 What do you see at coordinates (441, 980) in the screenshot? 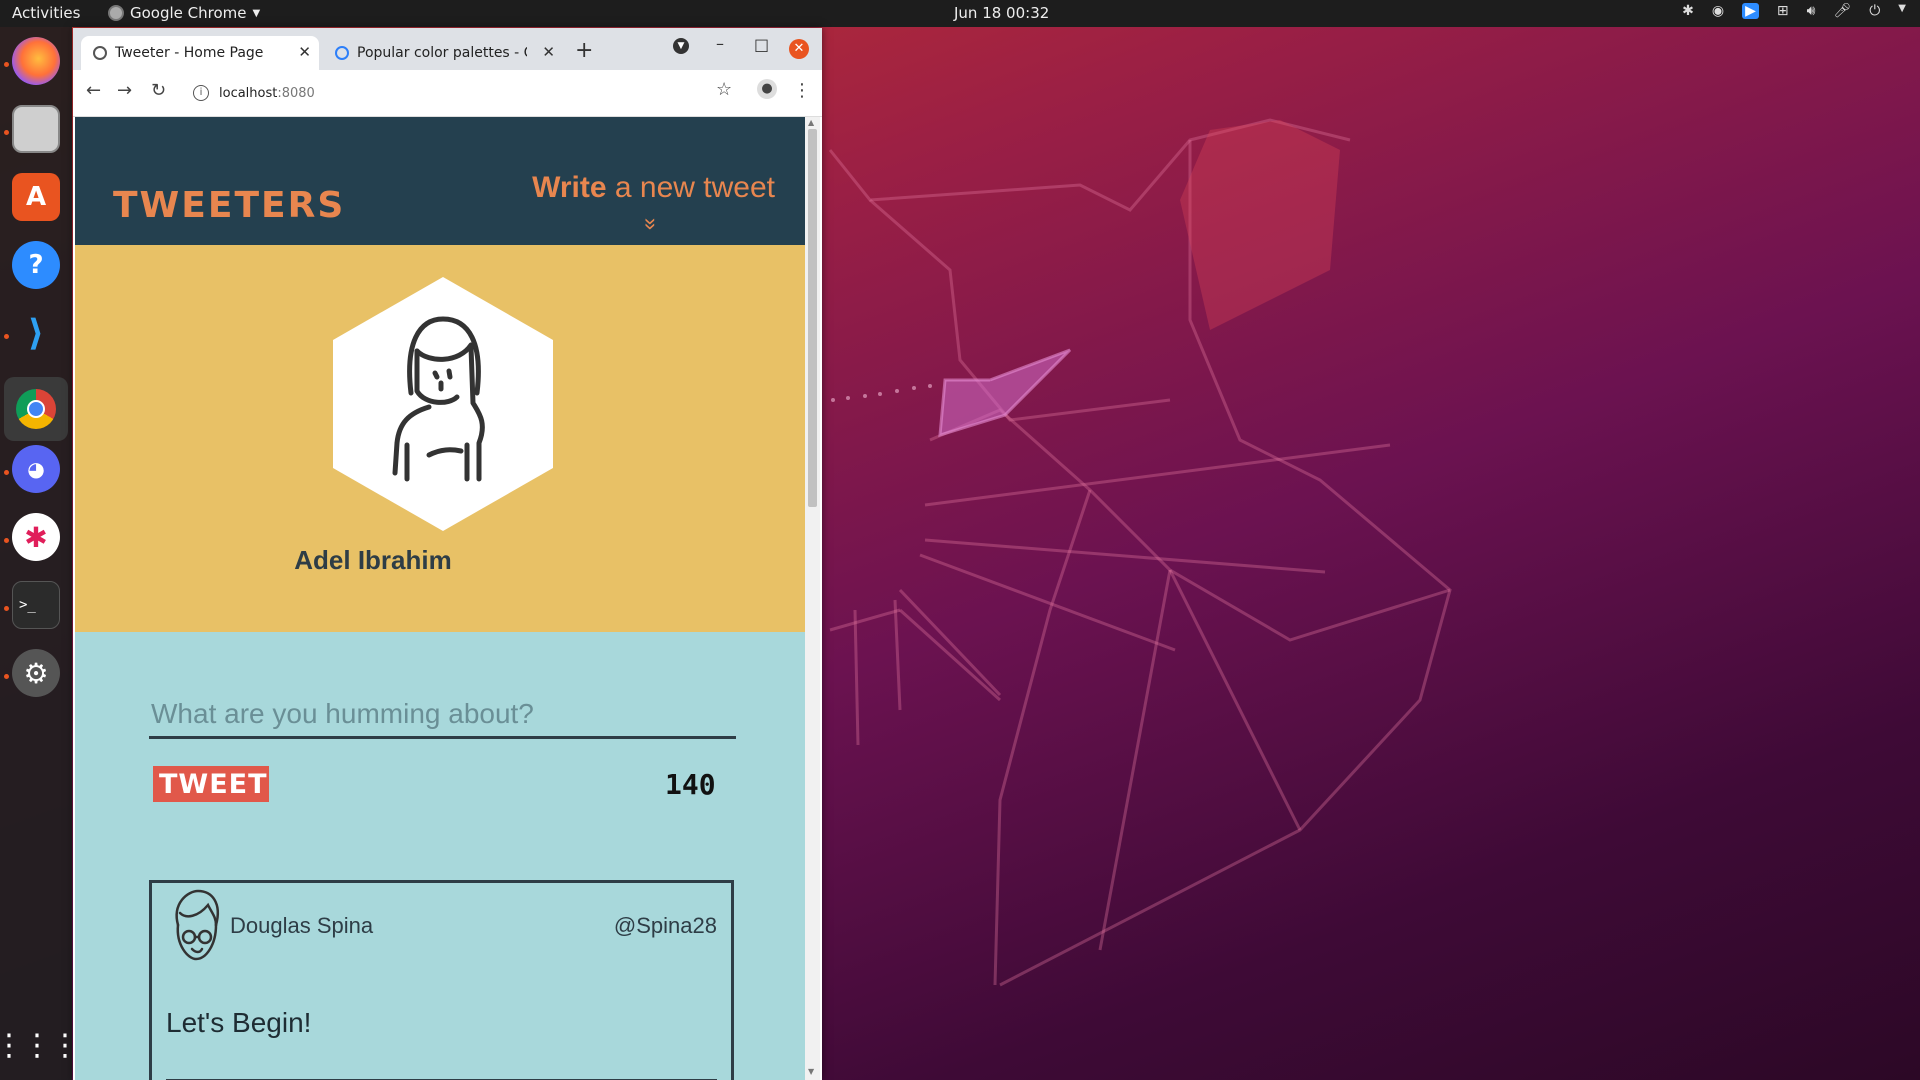
I see `tweet-card: Douglas Spina @Spina28 Let's Begin!` at bounding box center [441, 980].